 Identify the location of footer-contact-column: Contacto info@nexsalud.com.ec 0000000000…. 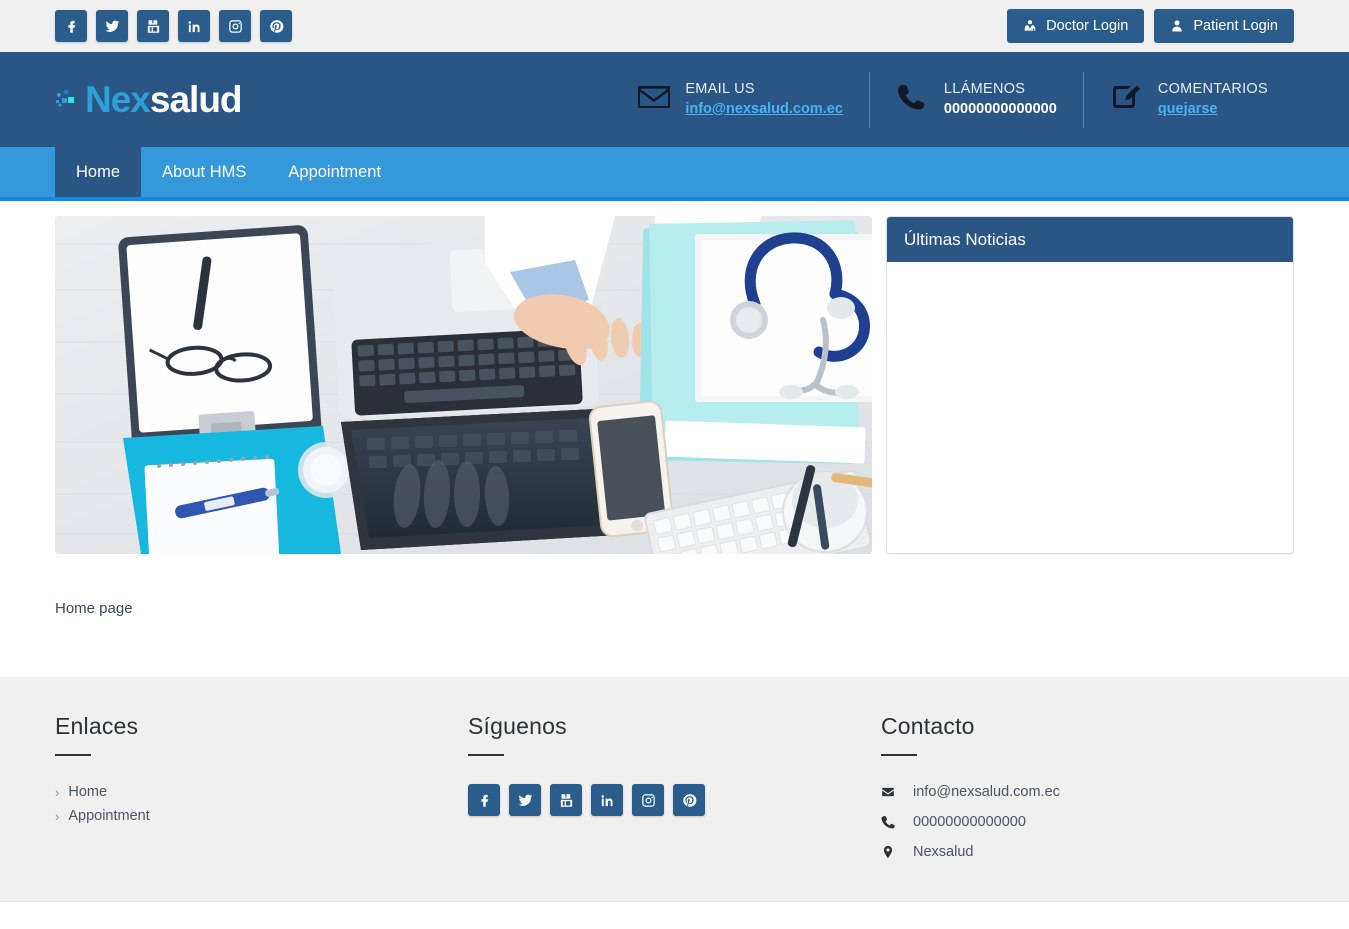
(1087, 807).